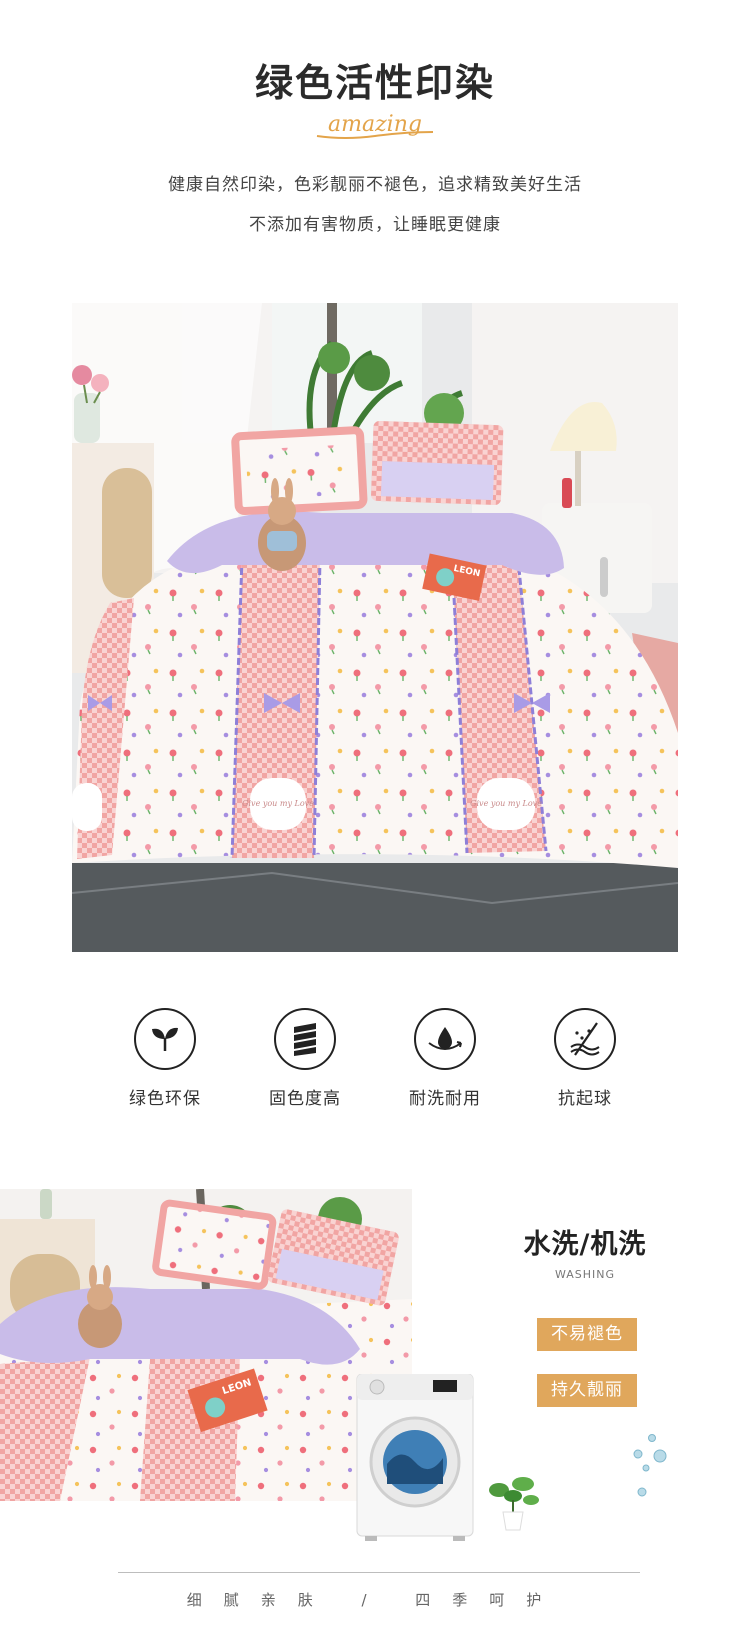 This screenshot has height=1651, width=750. Describe the element at coordinates (374, 83) in the screenshot. I see `section-title: 绿色活性印染` at that location.